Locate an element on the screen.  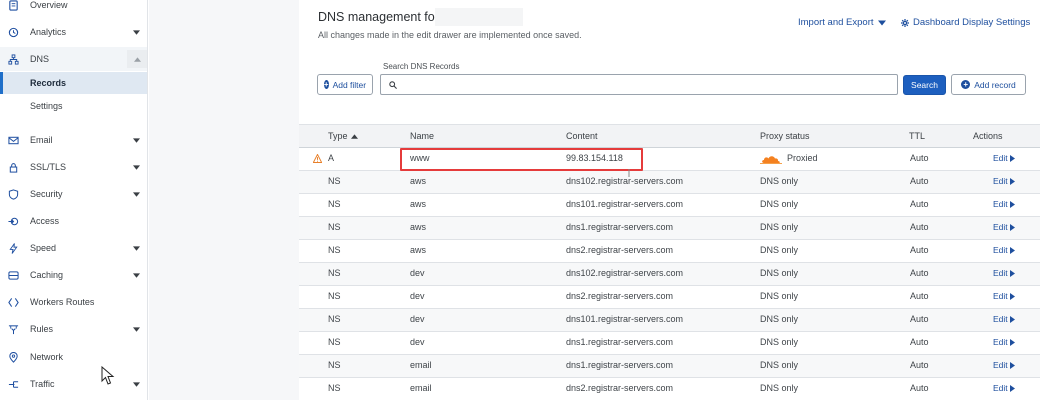
cell-content: dns101.registrar-servers.com is located at coordinates (625, 319).